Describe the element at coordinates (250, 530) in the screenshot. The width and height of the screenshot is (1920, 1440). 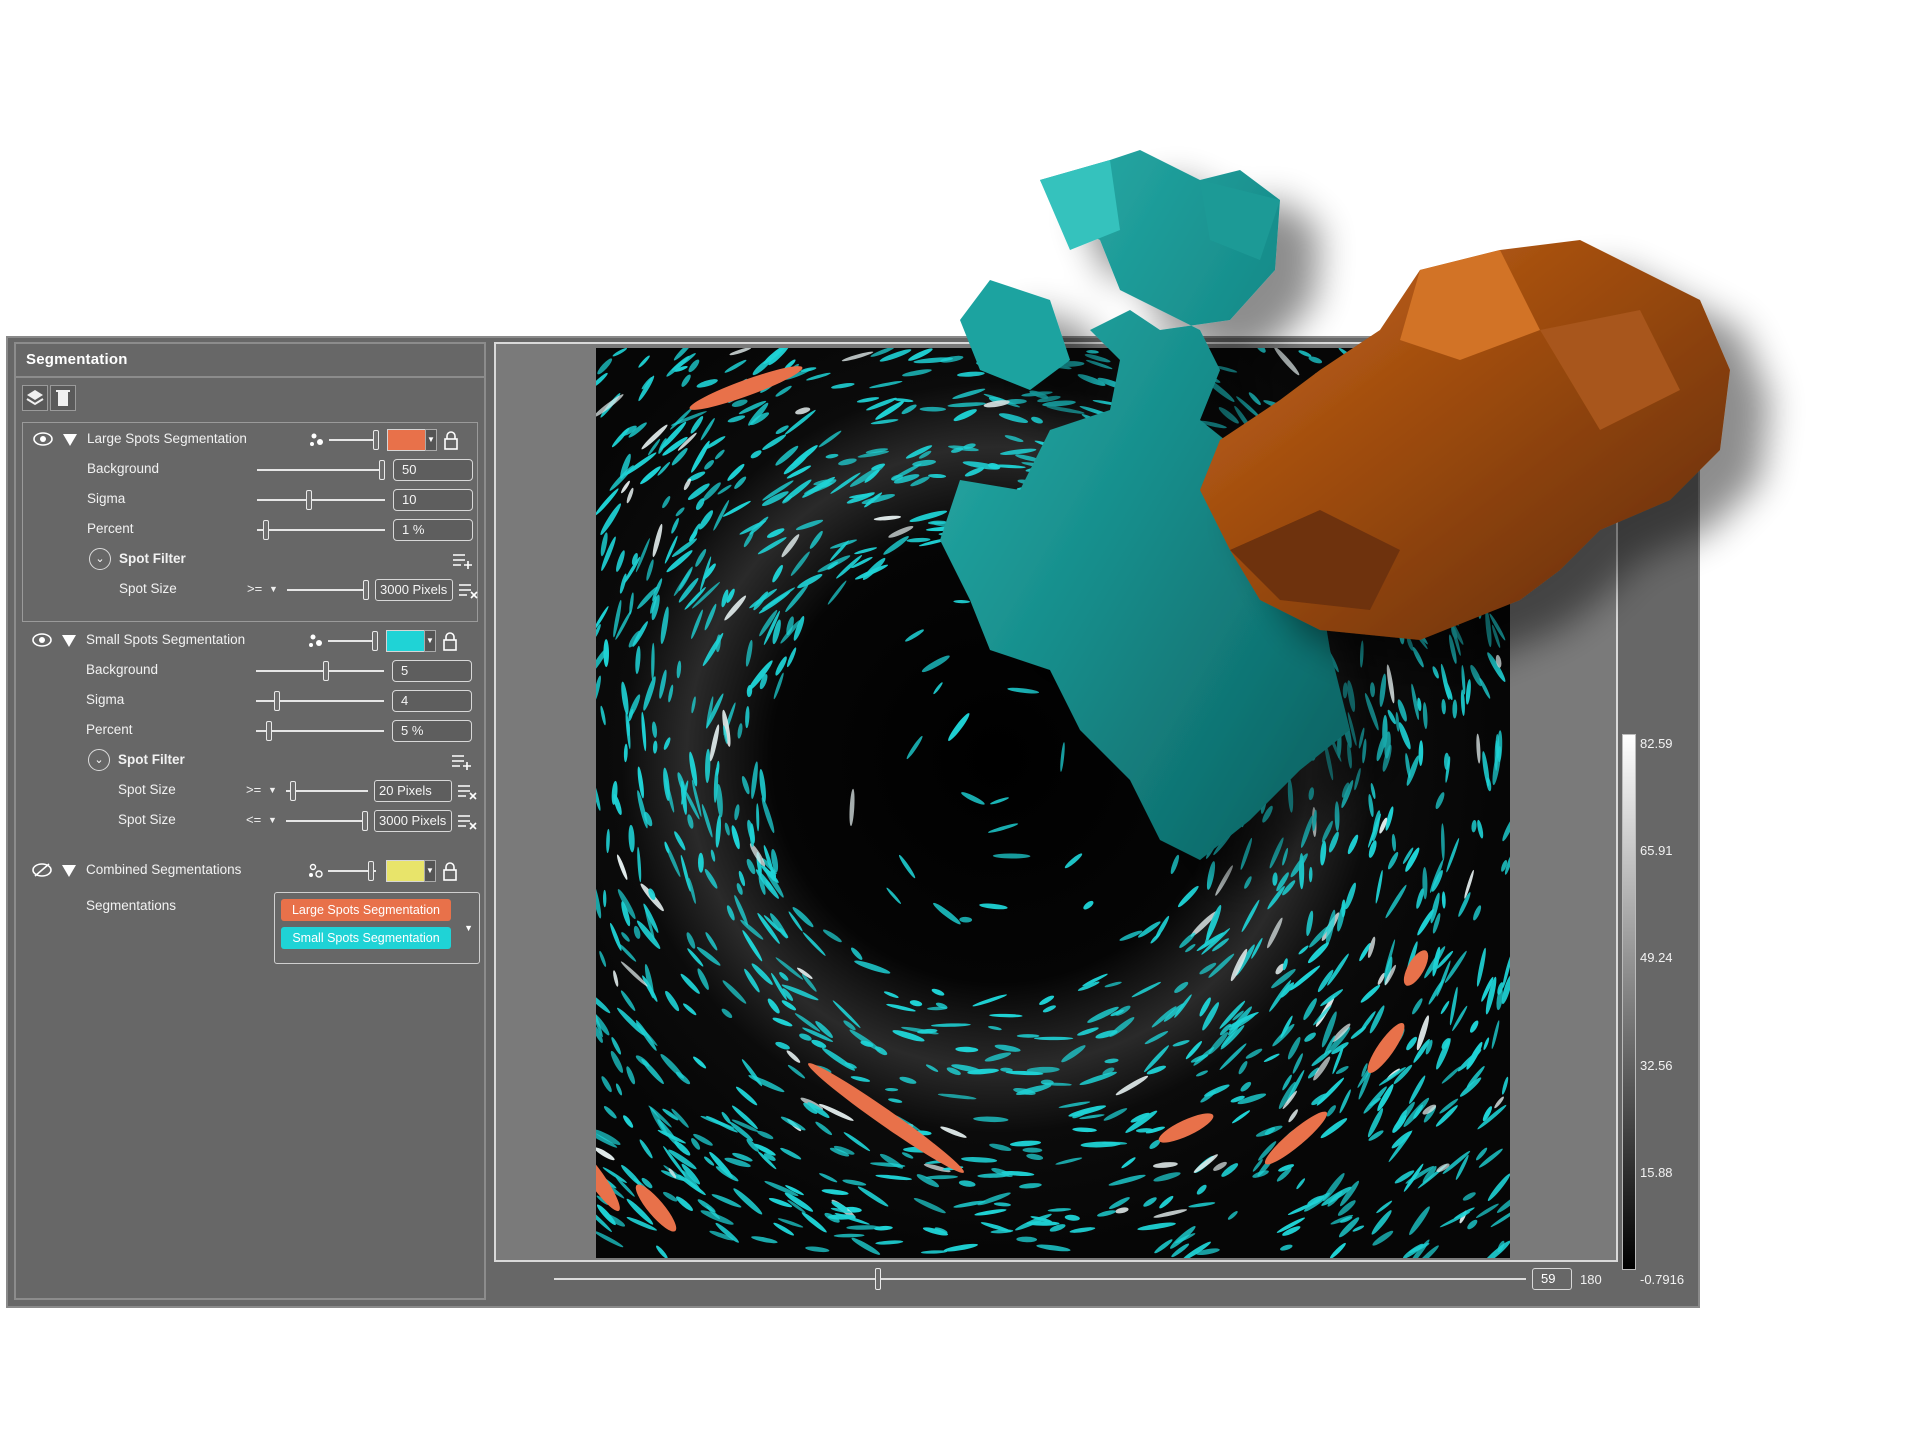
I see `large-percent-row: Percent 1 %` at that location.